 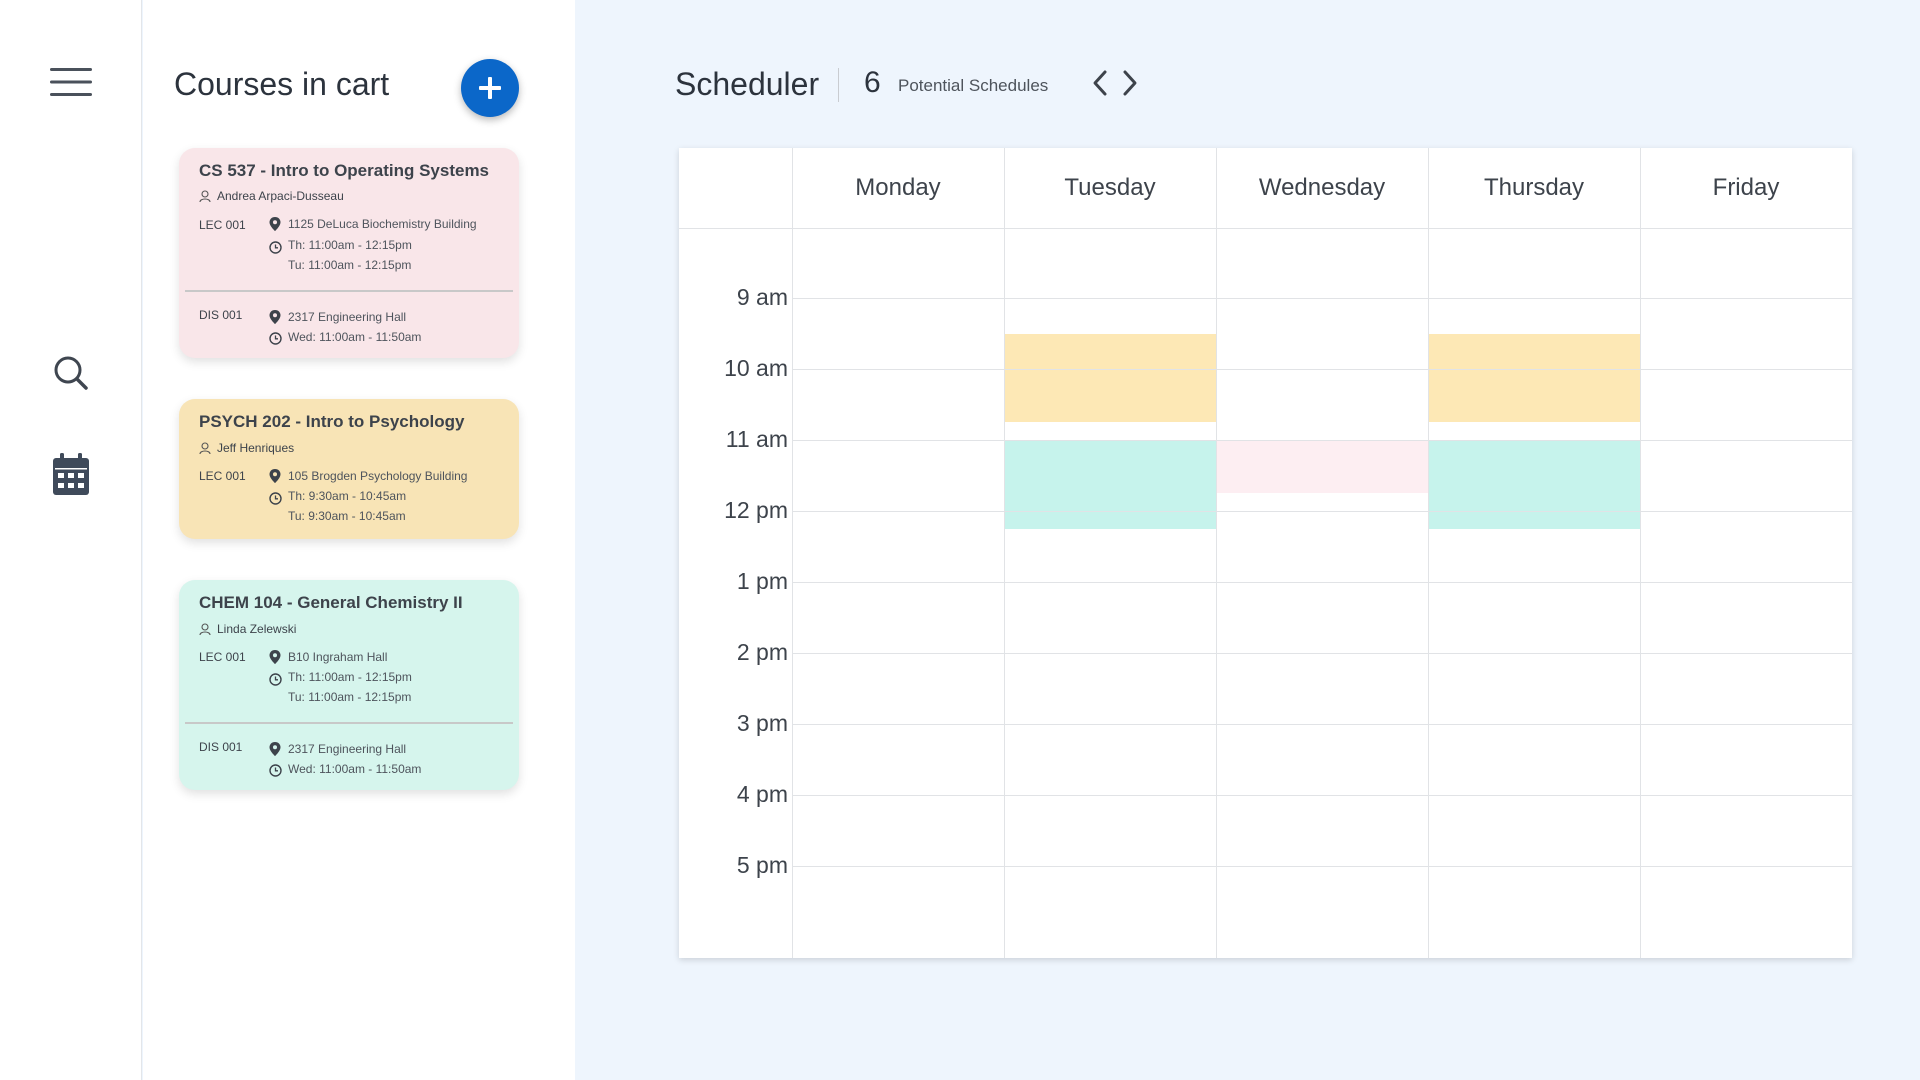 What do you see at coordinates (762, 723) in the screenshot?
I see `hour-label: 3 pm` at bounding box center [762, 723].